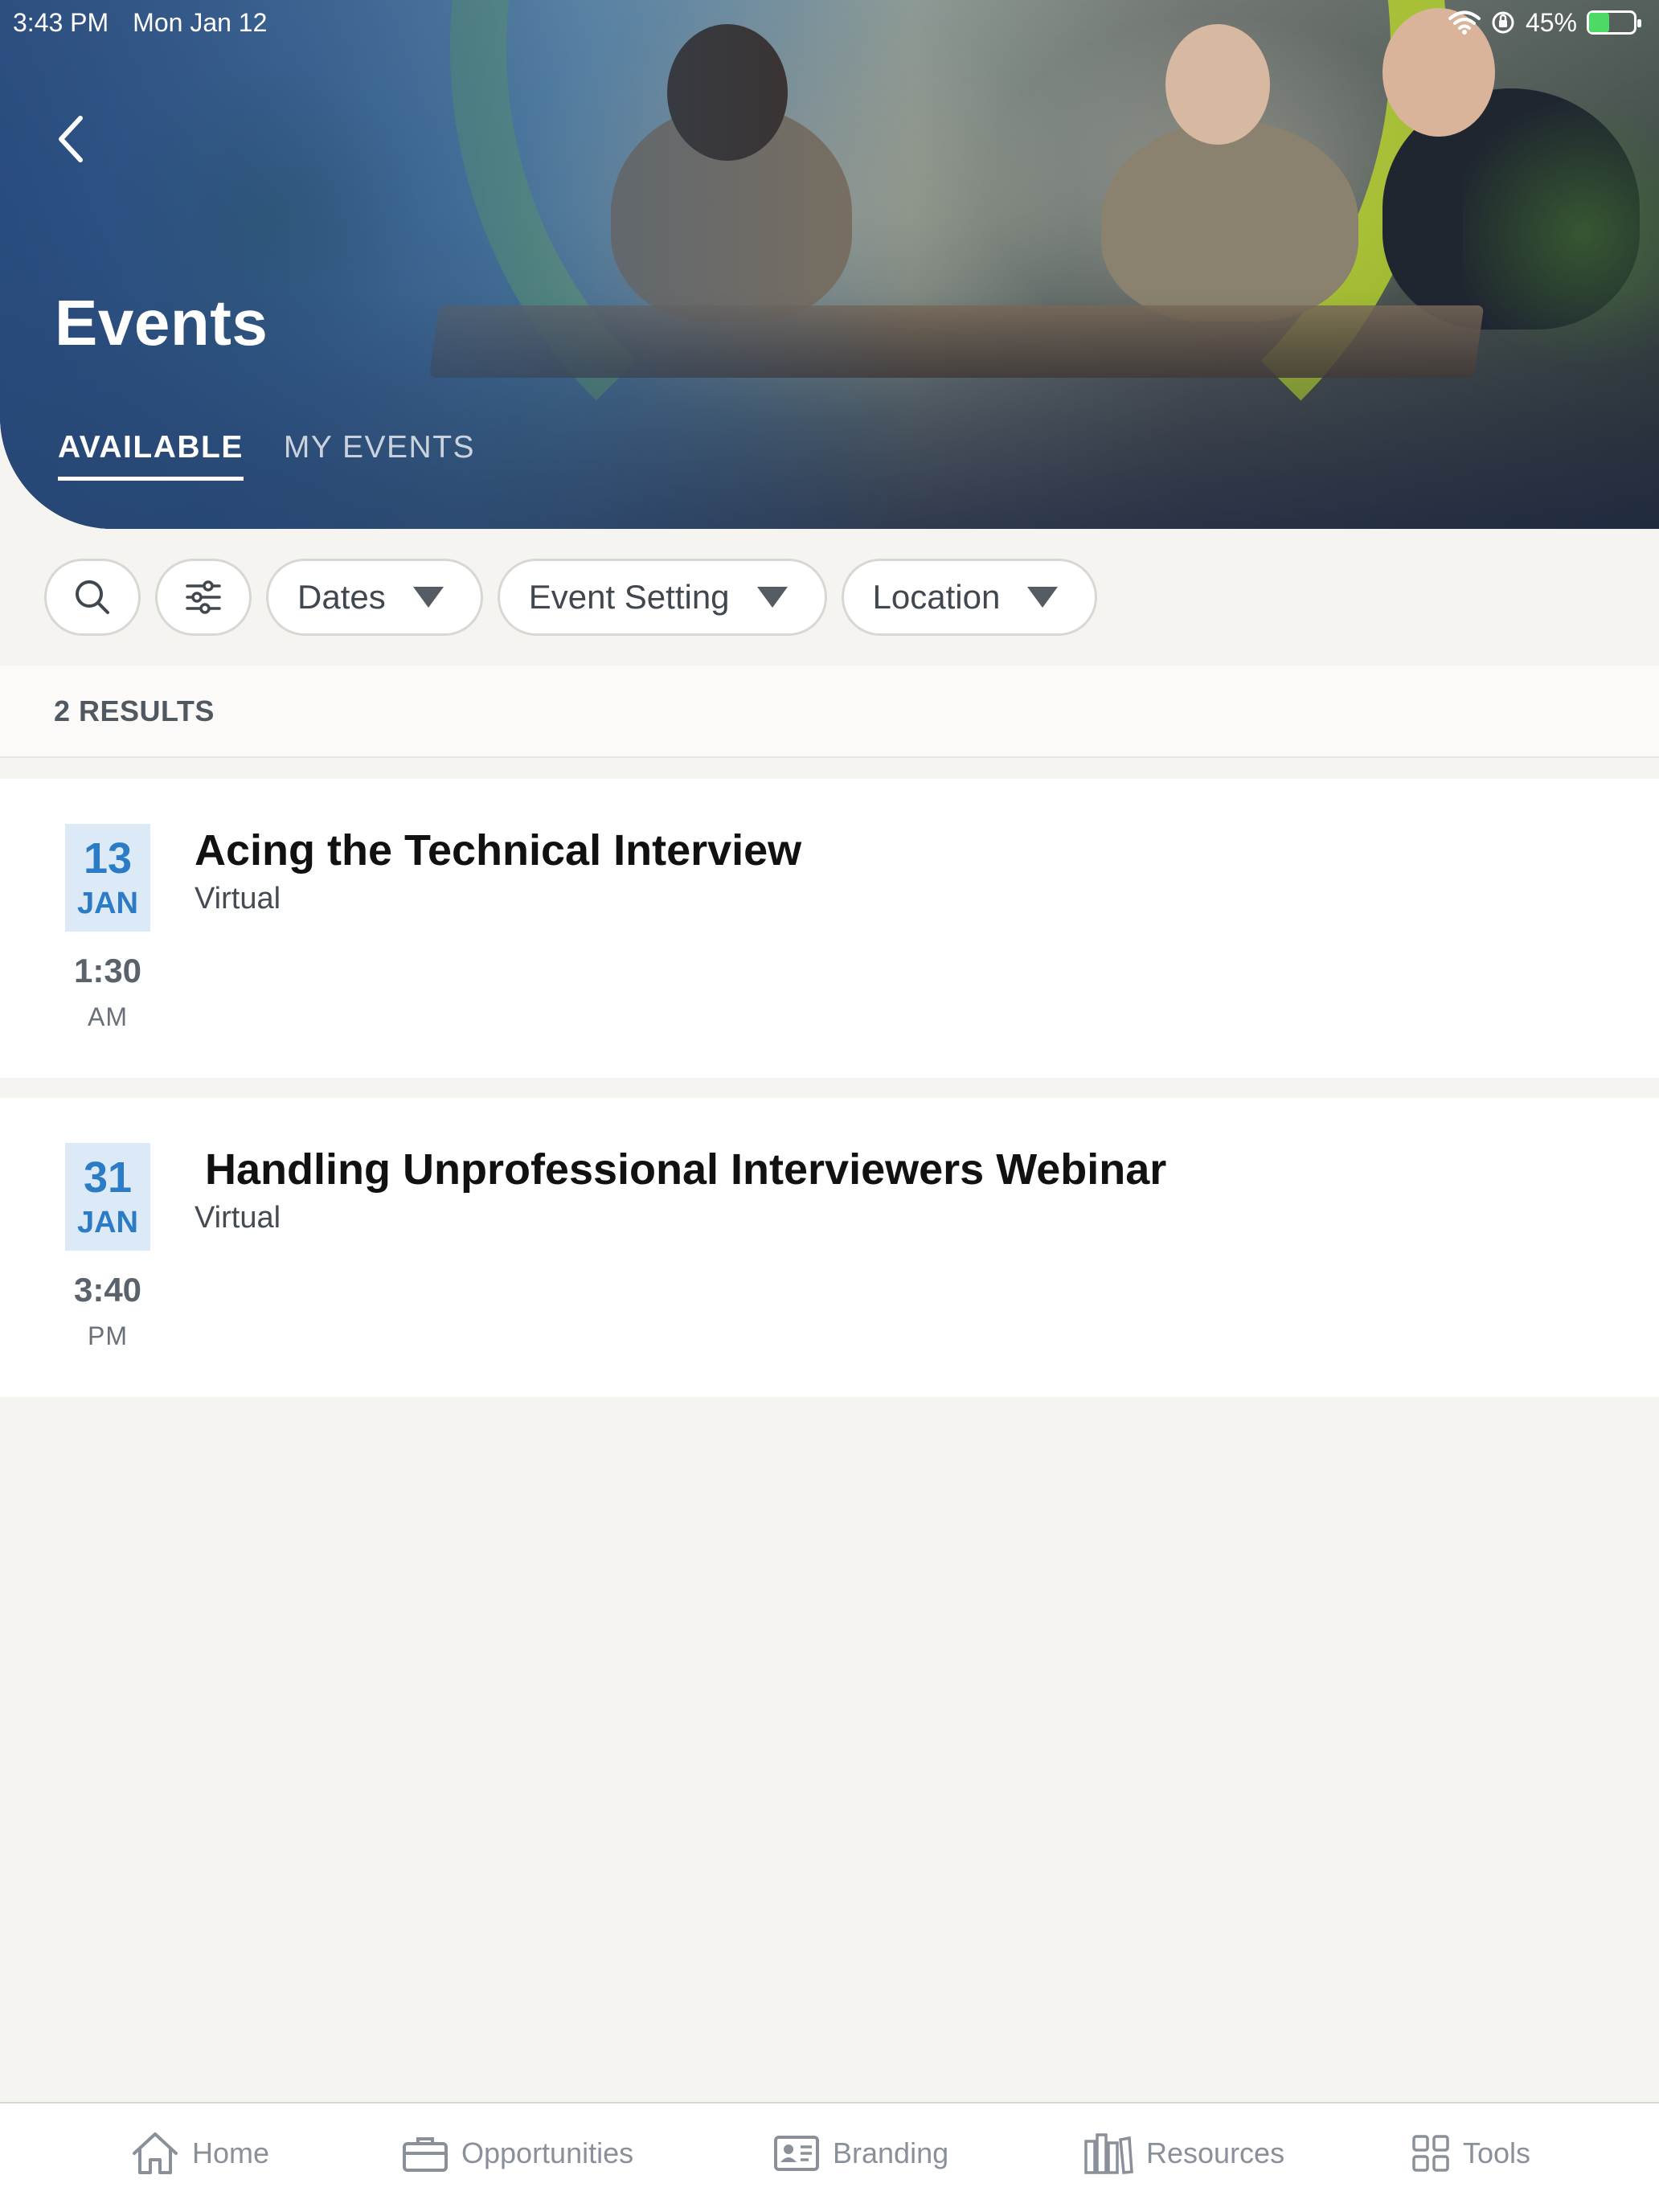 Image resolution: width=1659 pixels, height=2212 pixels. I want to click on event-date-badge: 31 JAN, so click(108, 1197).